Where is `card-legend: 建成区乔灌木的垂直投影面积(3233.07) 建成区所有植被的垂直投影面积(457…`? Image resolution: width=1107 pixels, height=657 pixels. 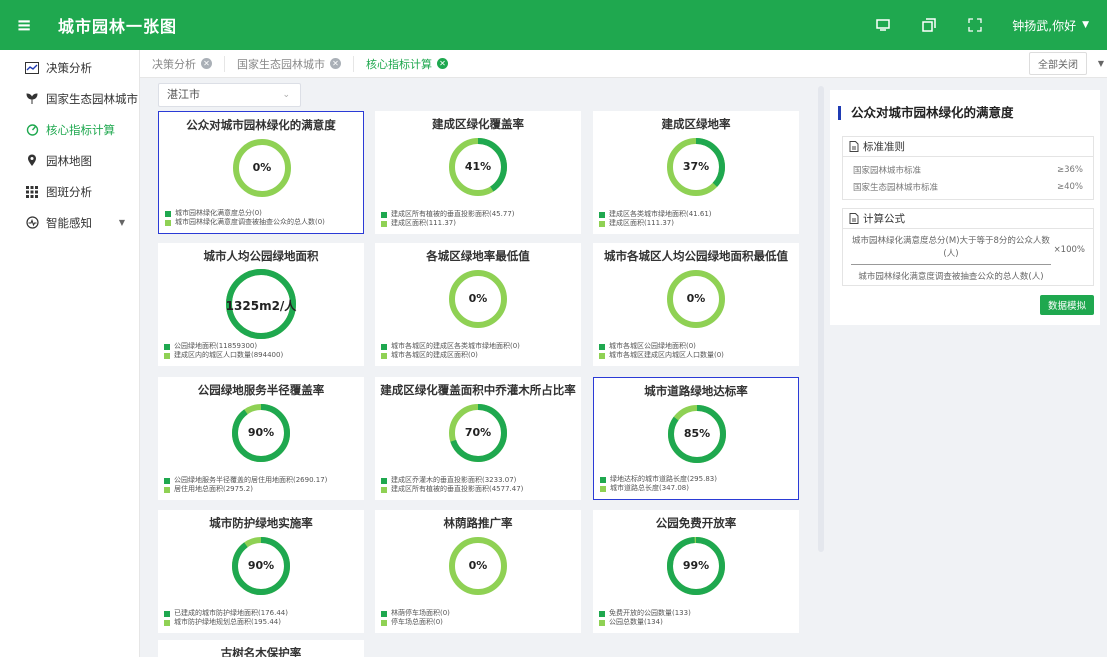
card-legend: 建成区乔灌木的垂直投影面积(3233.07) 建成区所有植被的垂直投影面积(457… is located at coordinates (452, 485).